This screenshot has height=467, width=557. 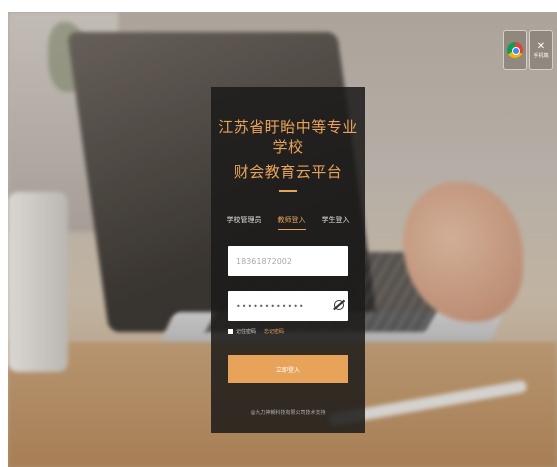 I want to click on login-button: 立即登入, so click(x=288, y=369).